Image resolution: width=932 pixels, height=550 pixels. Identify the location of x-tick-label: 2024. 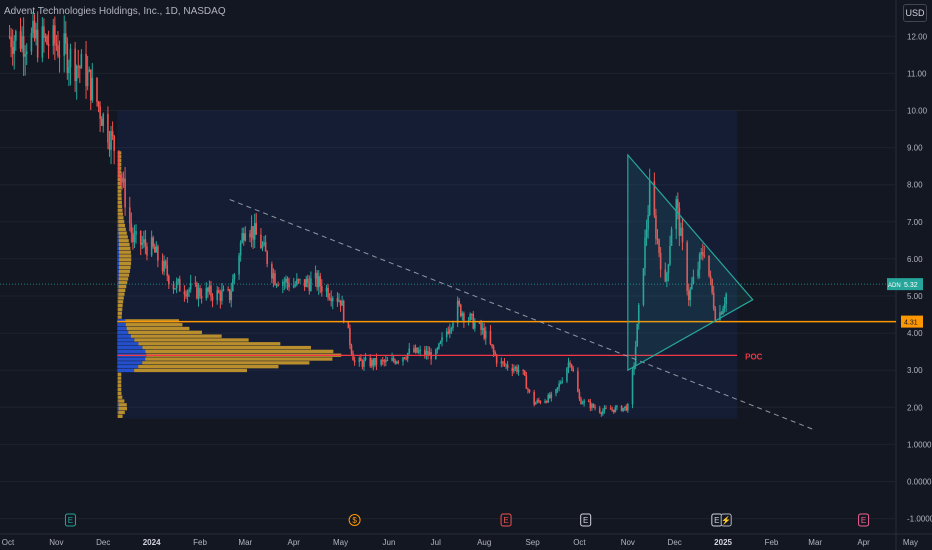
(152, 542).